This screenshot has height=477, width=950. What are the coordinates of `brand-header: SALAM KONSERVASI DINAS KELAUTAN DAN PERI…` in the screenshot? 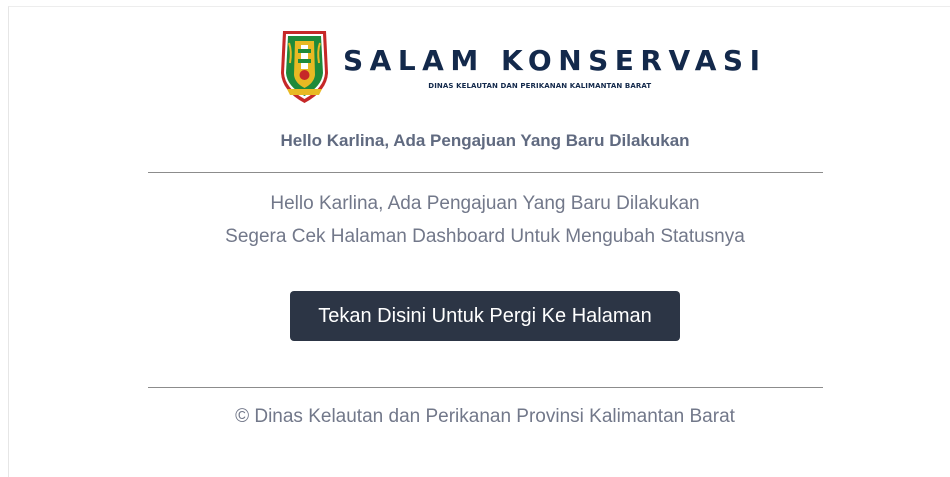 It's located at (522, 67).